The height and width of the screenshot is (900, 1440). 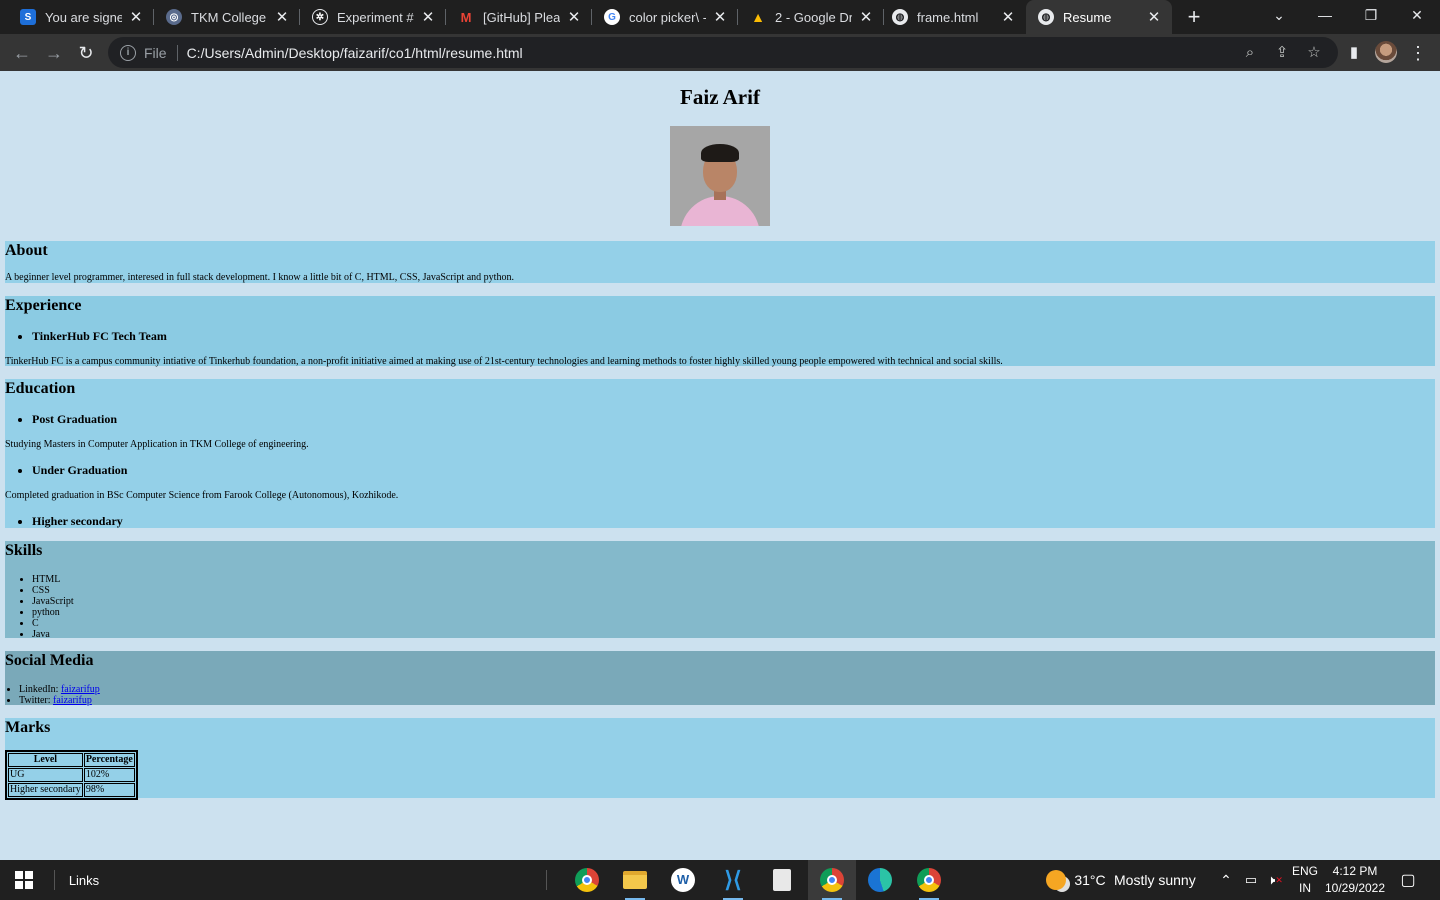 I want to click on input-language: ENG IN, so click(x=1305, y=880).